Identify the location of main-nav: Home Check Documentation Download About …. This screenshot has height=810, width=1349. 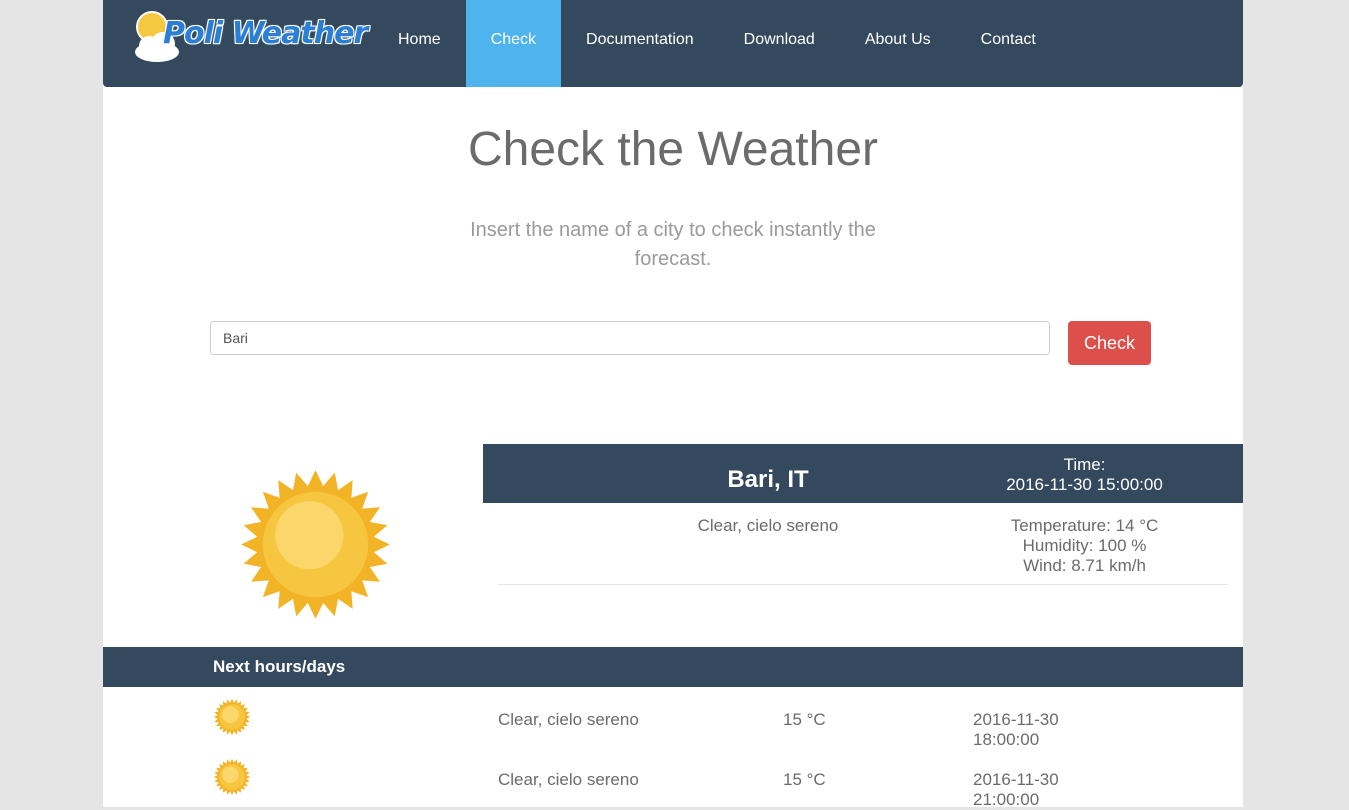
(717, 43).